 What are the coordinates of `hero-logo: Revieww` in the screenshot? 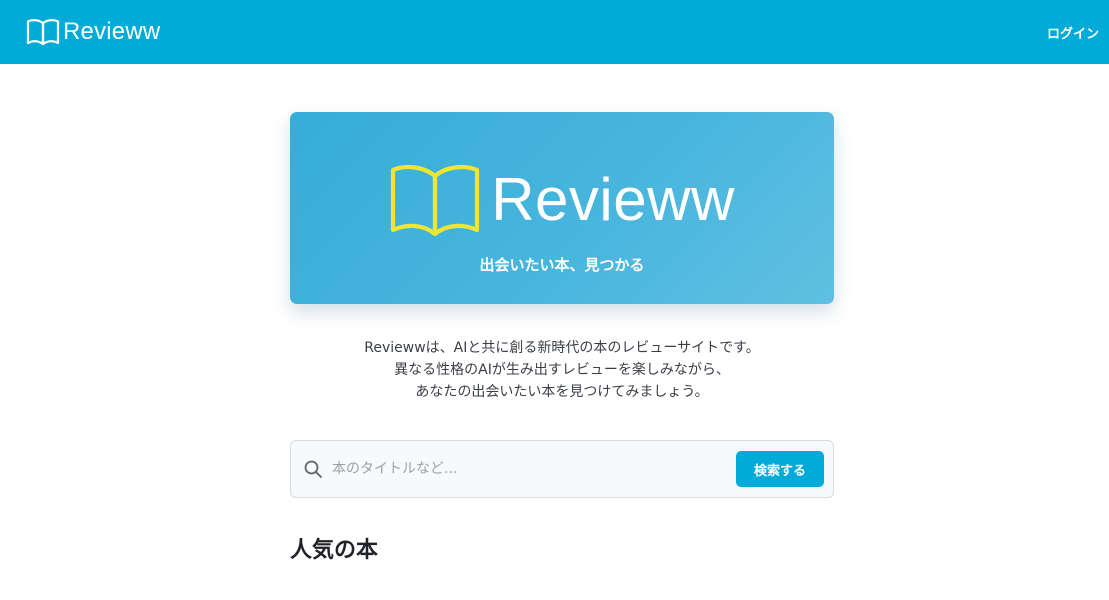 It's located at (562, 200).